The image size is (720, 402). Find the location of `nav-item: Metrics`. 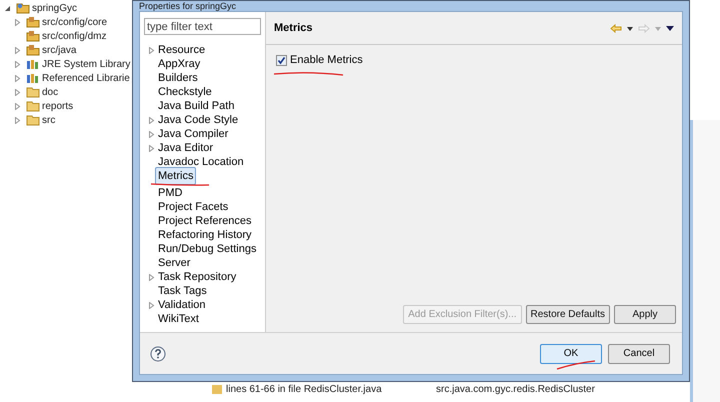

nav-item: Metrics is located at coordinates (175, 176).